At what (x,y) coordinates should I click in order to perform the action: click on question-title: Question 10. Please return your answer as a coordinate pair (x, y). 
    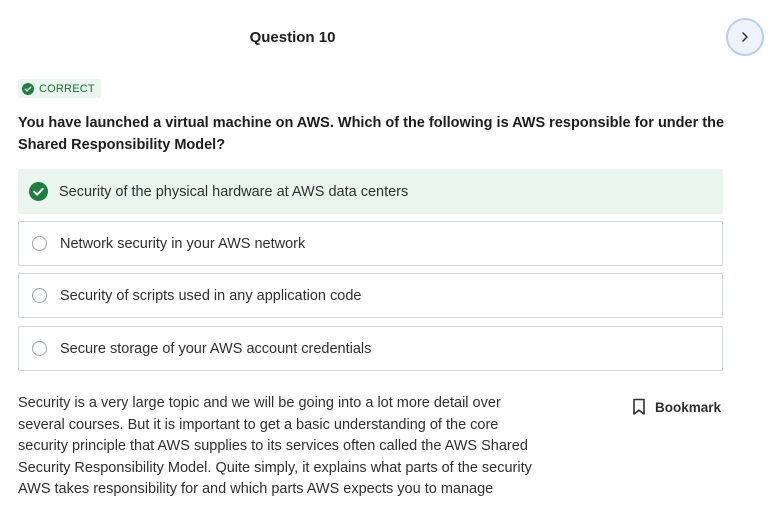
    Looking at the image, I should click on (292, 37).